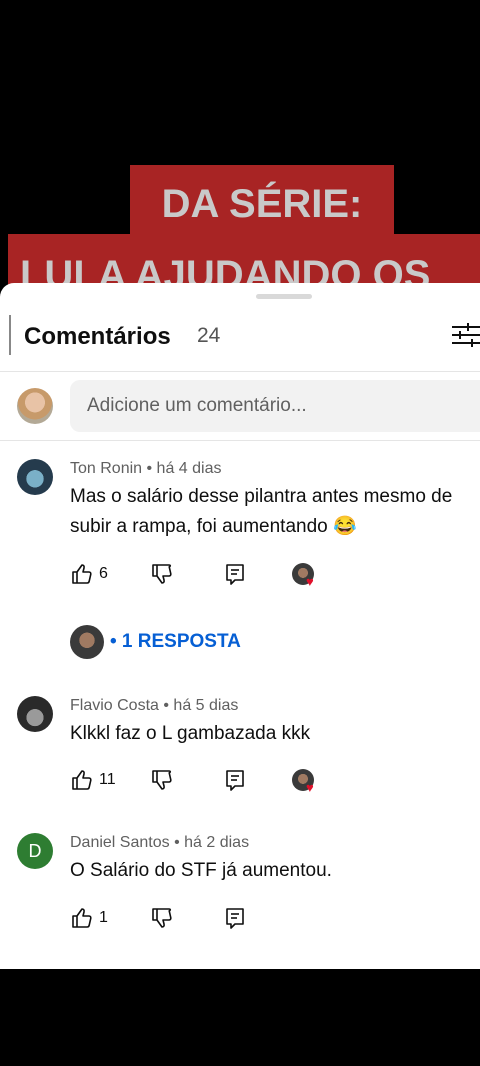 The width and height of the screenshot is (480, 1066). I want to click on comment-time: há 4 dias, so click(189, 468).